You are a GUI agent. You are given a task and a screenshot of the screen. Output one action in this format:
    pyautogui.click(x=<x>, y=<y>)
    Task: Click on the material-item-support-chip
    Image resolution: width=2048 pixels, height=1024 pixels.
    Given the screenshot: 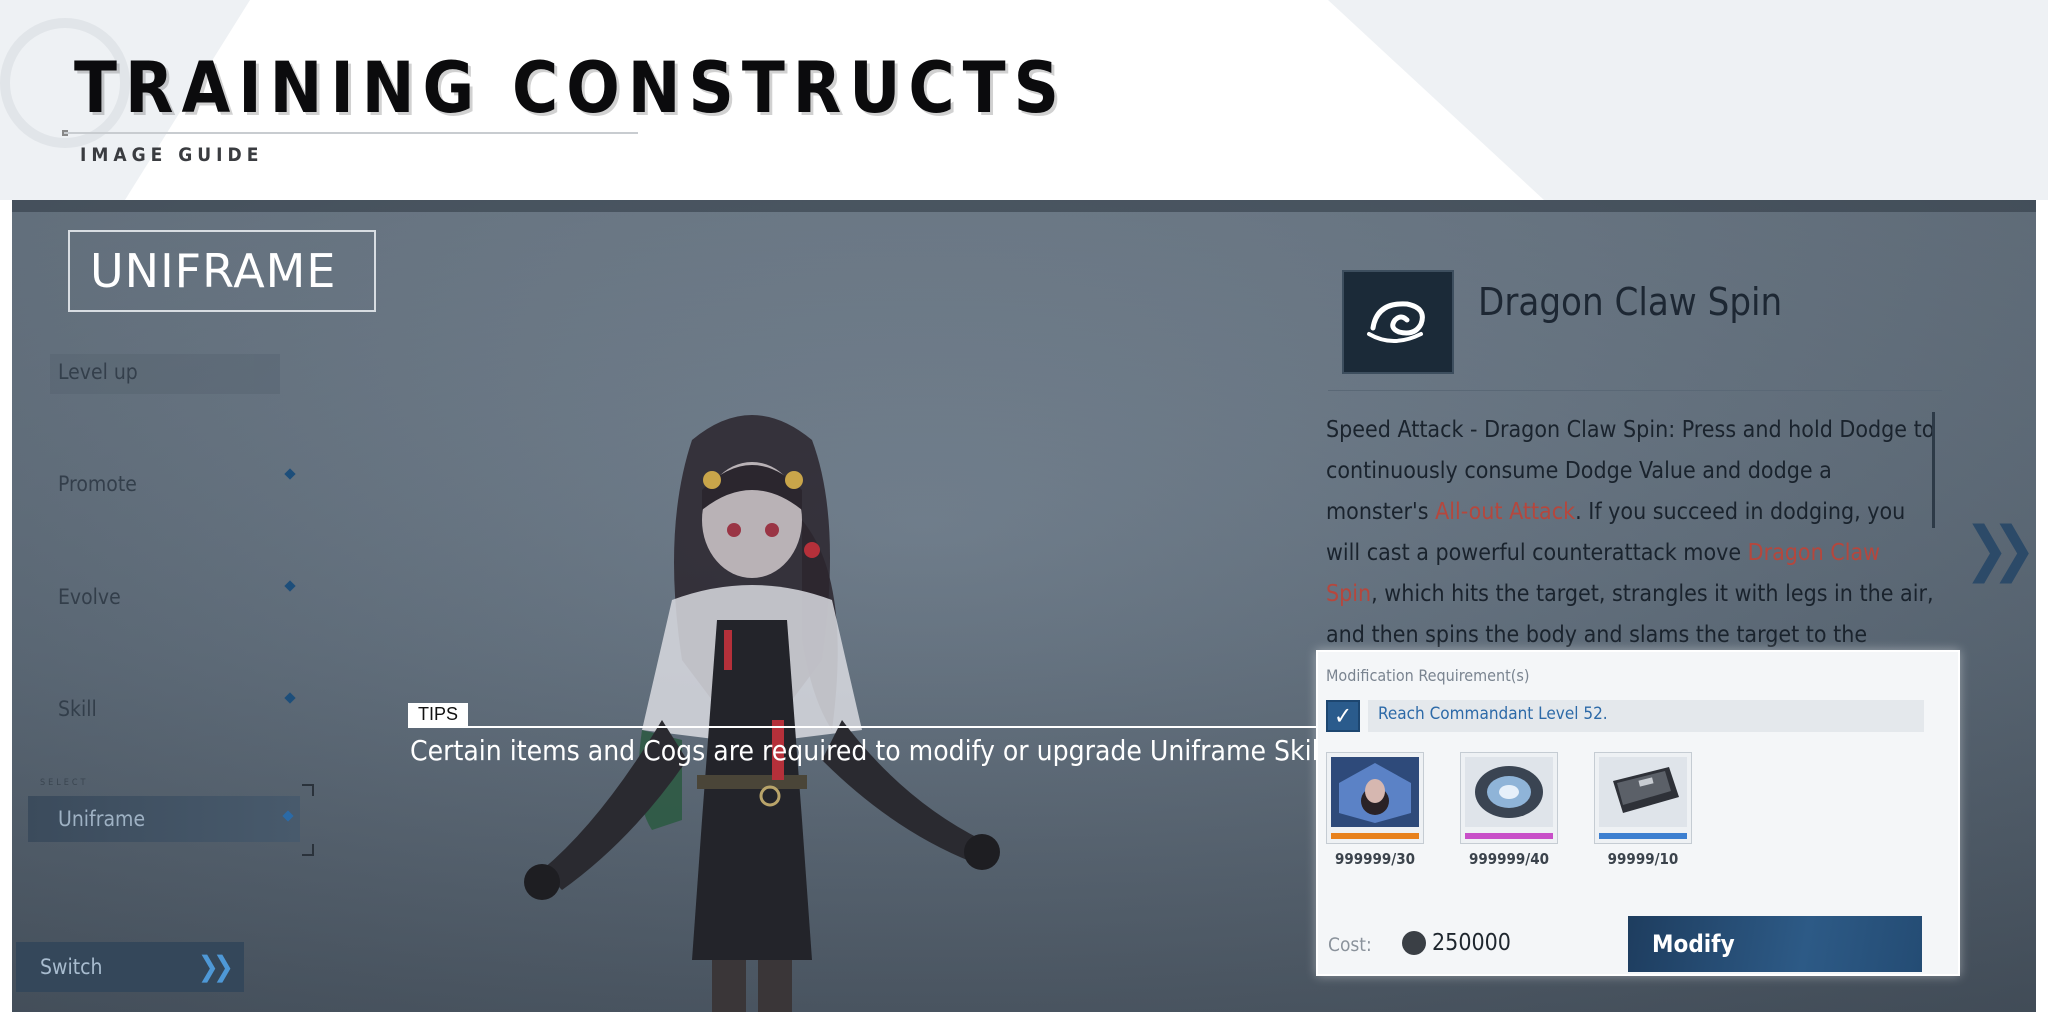 What is the action you would take?
    pyautogui.click(x=1643, y=798)
    